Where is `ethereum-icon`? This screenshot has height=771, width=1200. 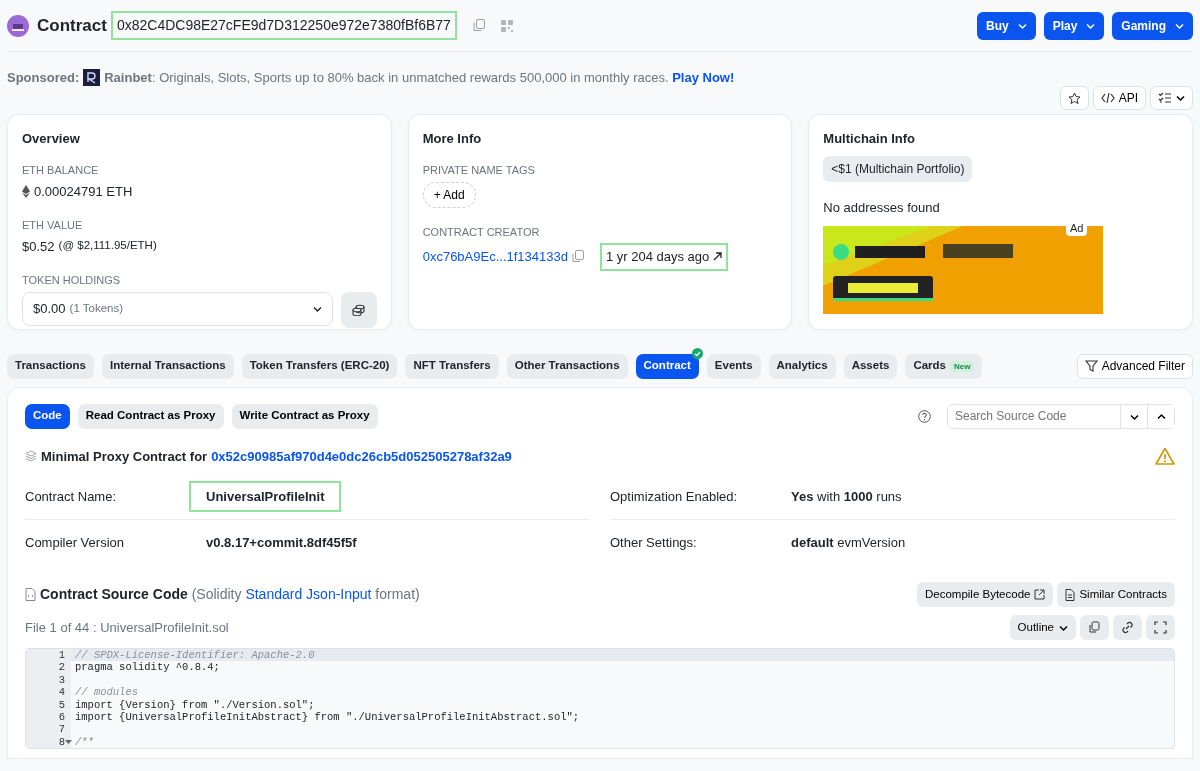 ethereum-icon is located at coordinates (26, 191).